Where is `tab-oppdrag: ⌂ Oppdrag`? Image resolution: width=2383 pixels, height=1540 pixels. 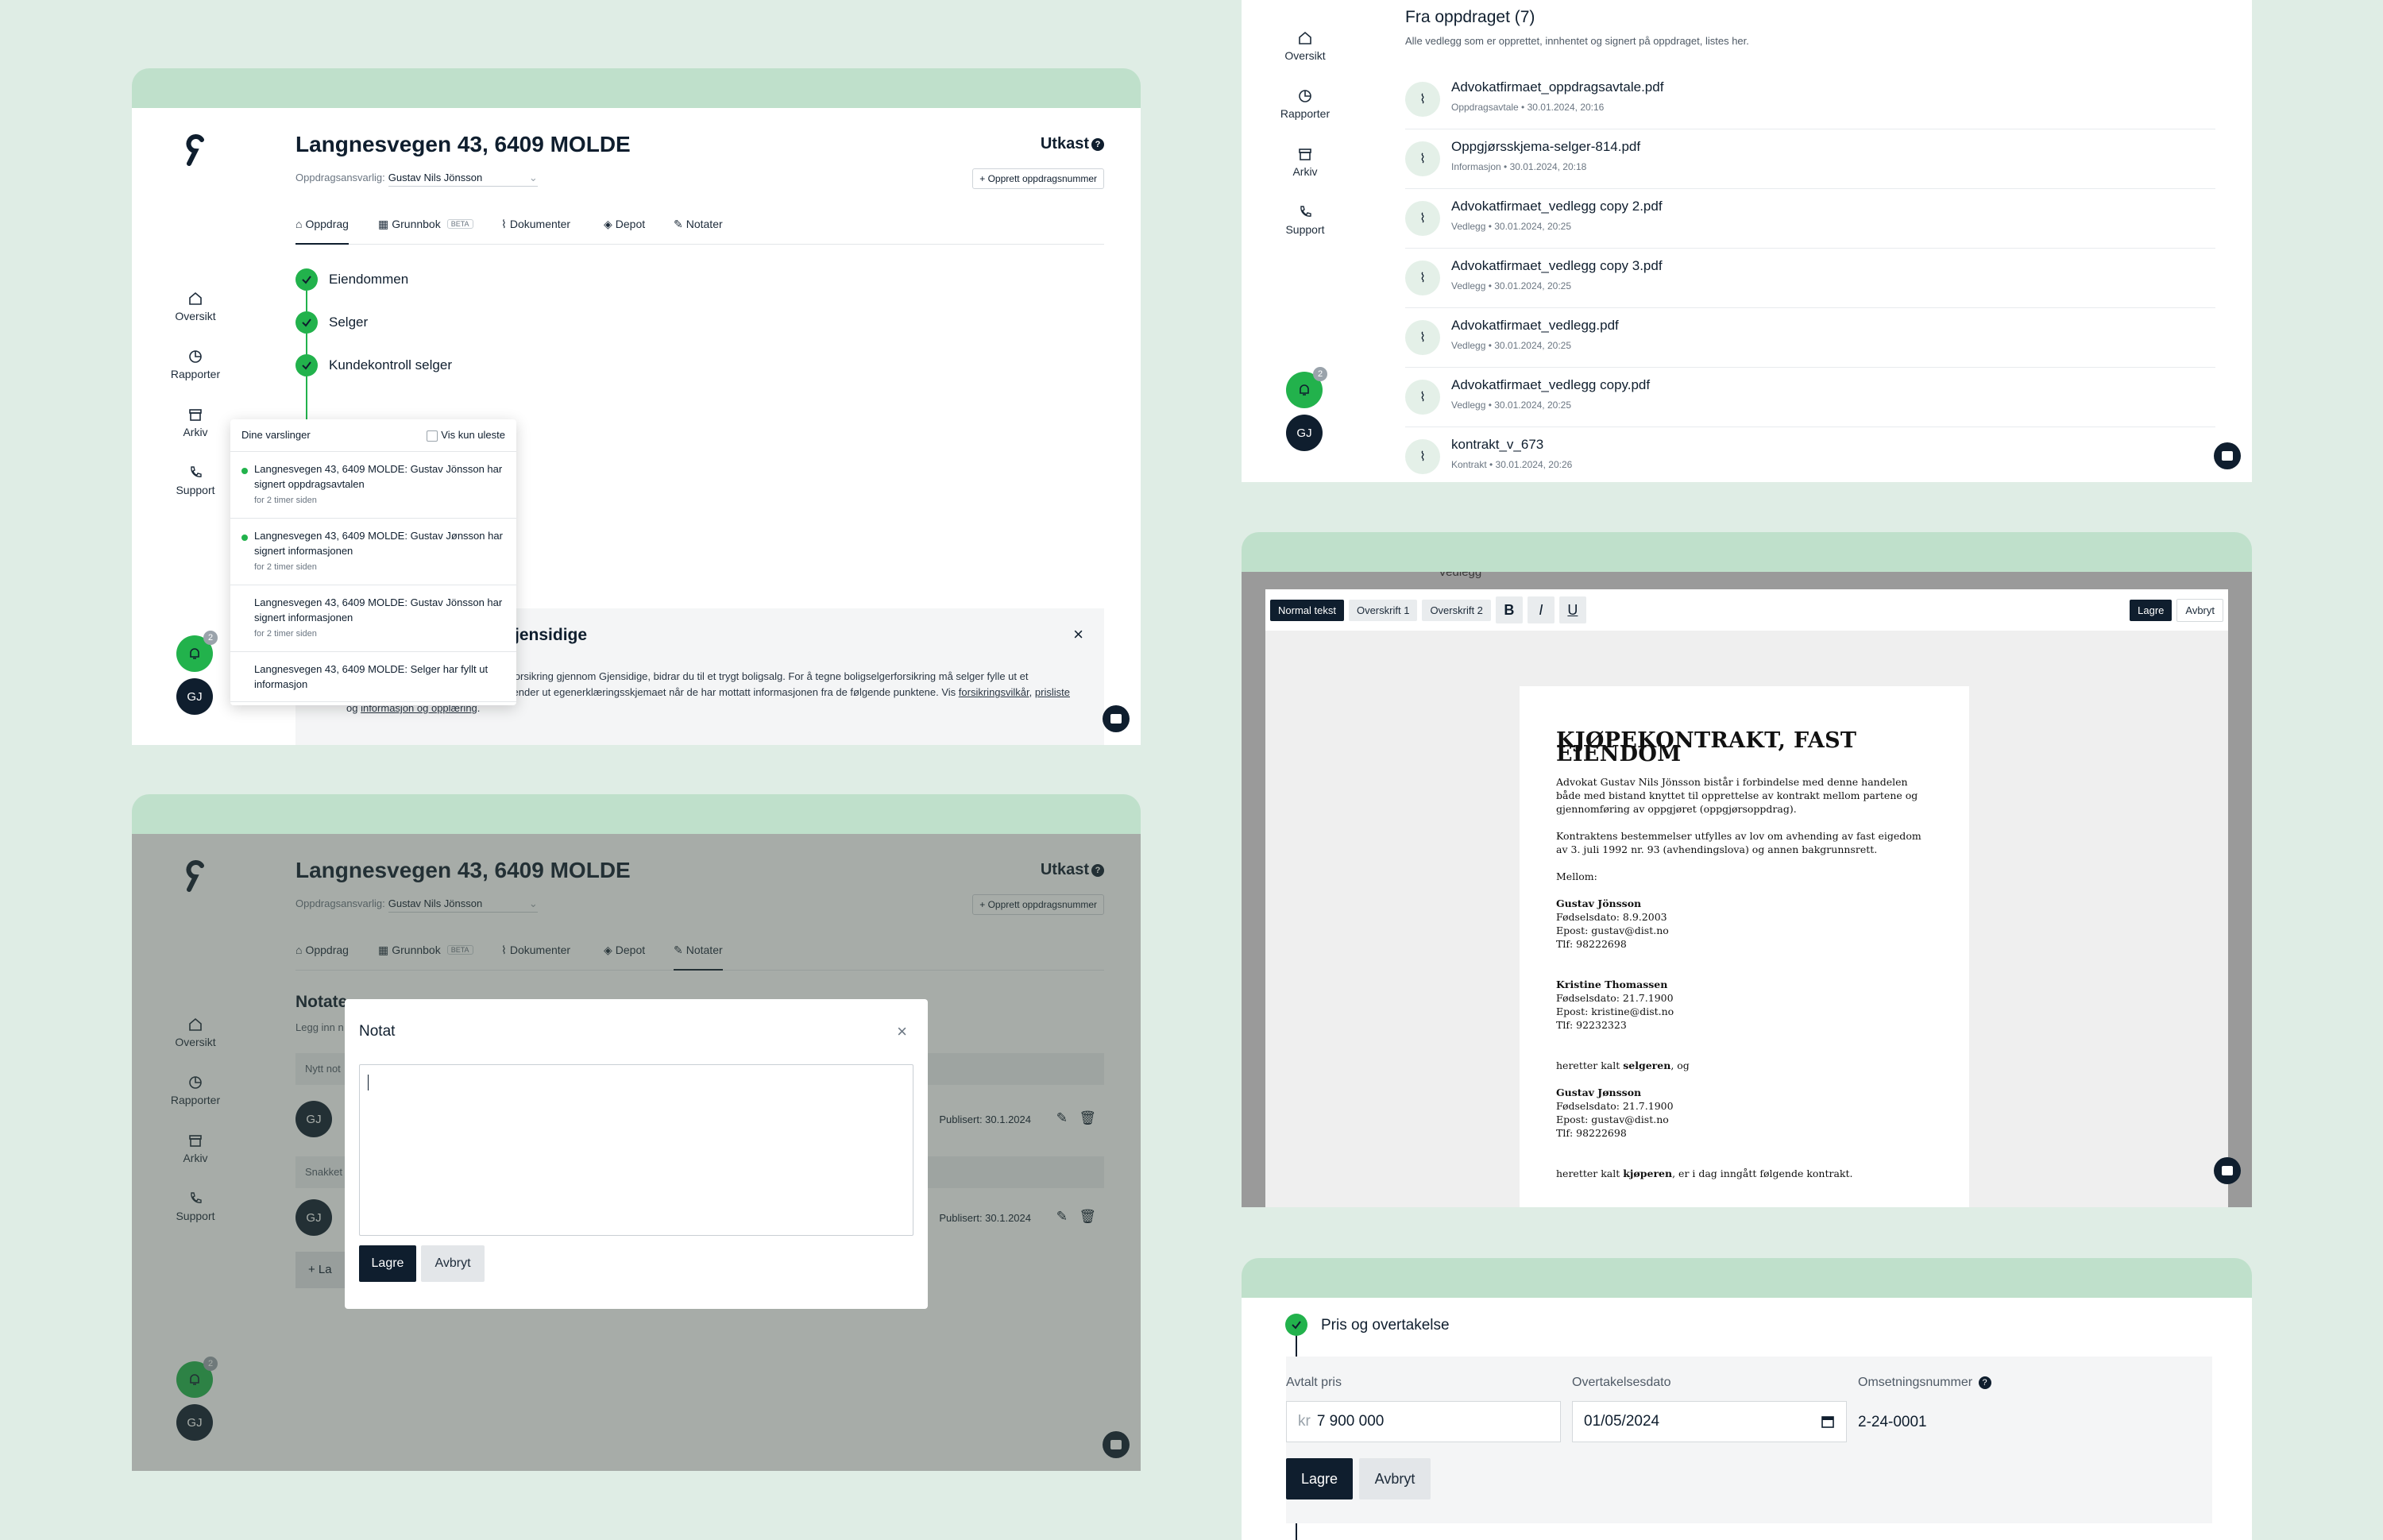
tab-oppdrag: ⌂ Oppdrag is located at coordinates (322, 231).